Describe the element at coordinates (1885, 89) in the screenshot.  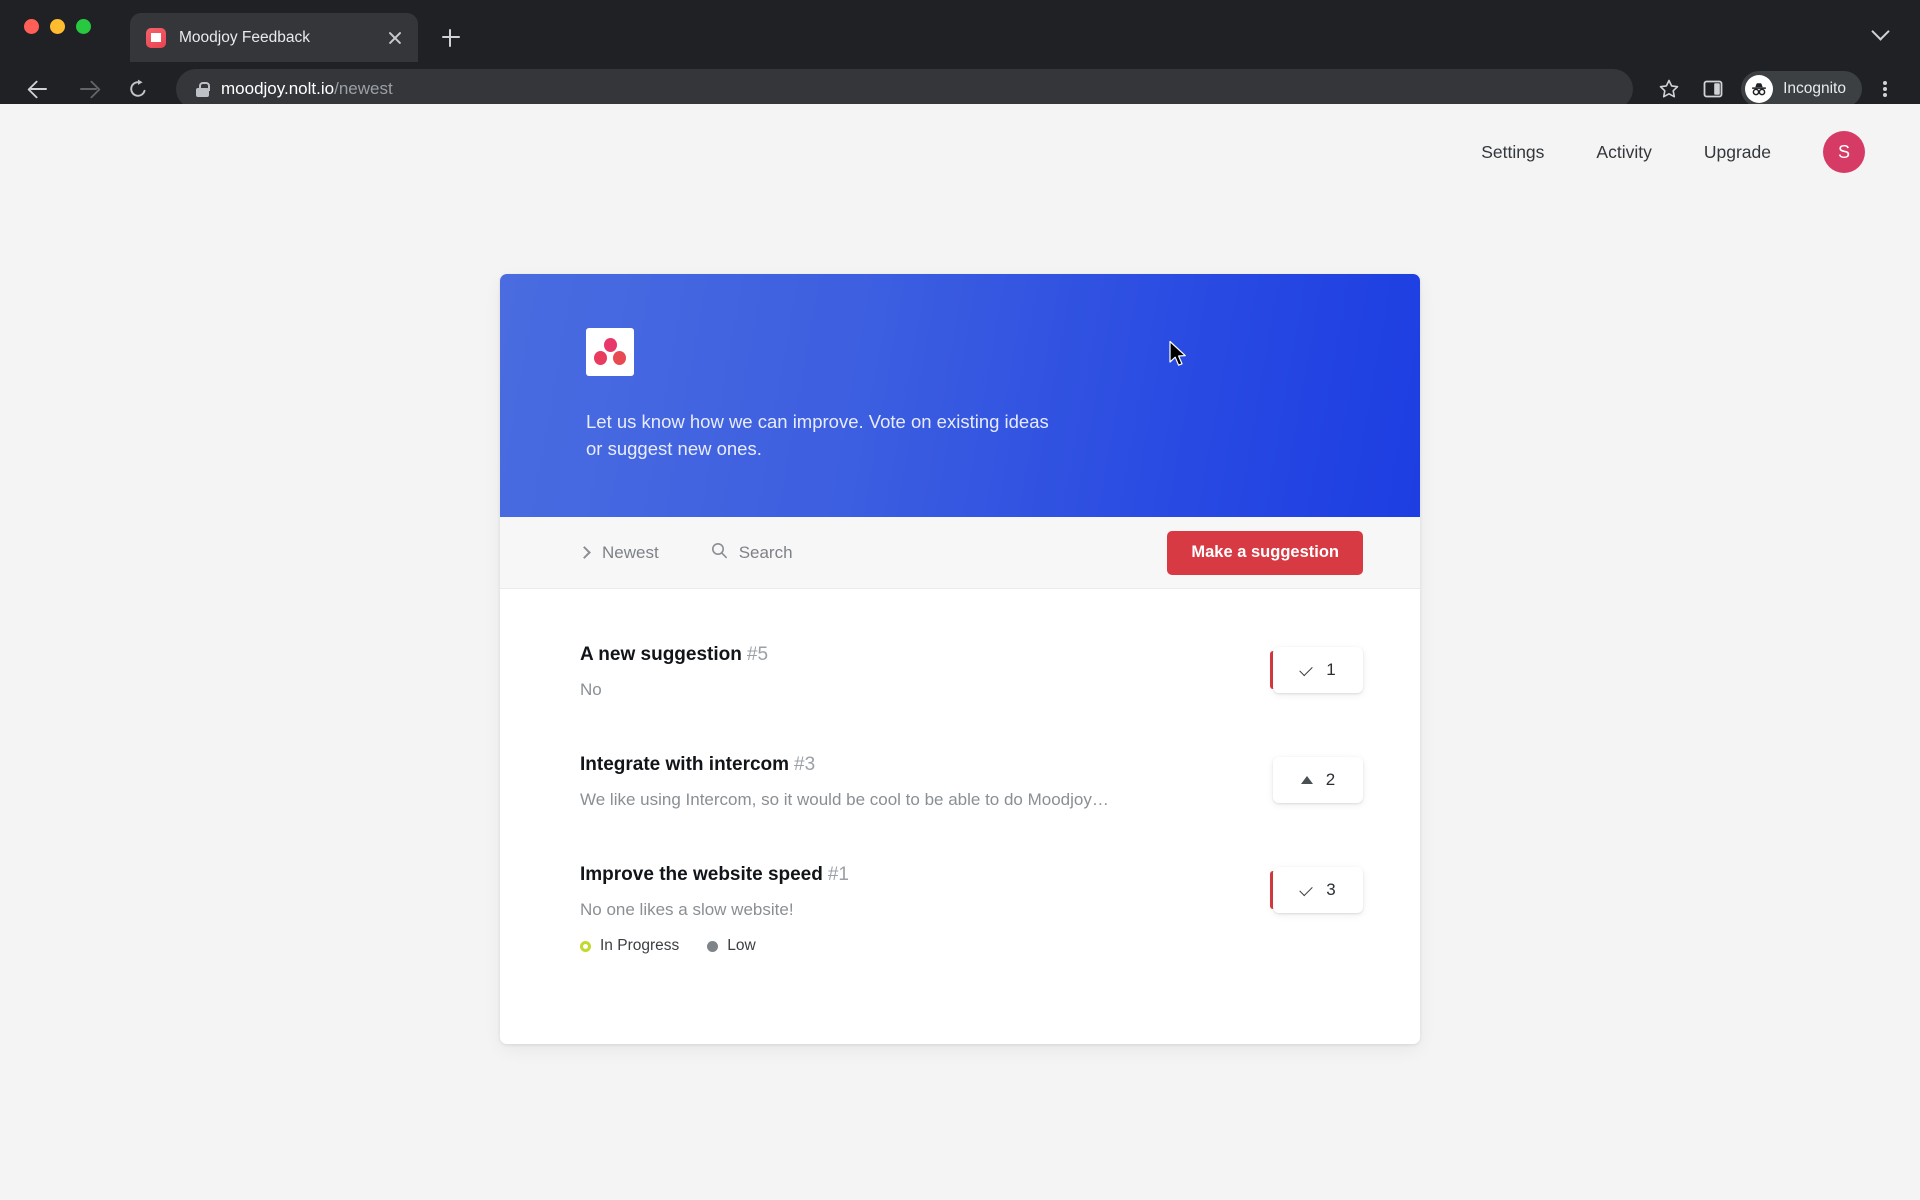
I see `kebab-menu-icon` at that location.